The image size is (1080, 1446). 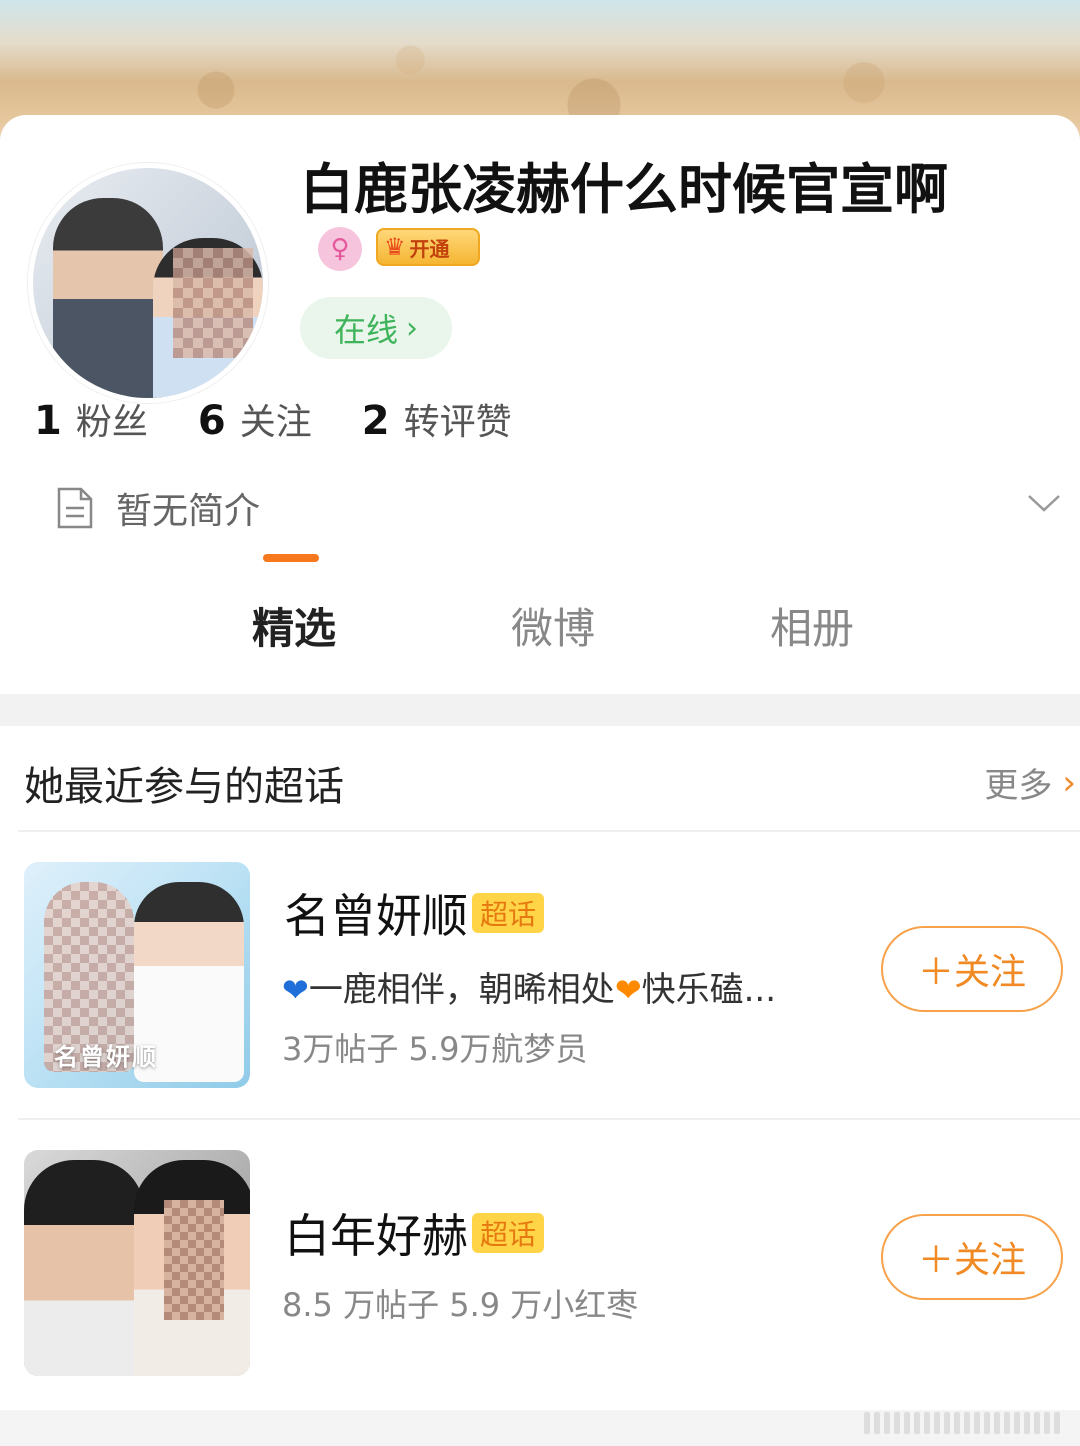 What do you see at coordinates (295, 990) in the screenshot?
I see `blue-heart-icon: ❤` at bounding box center [295, 990].